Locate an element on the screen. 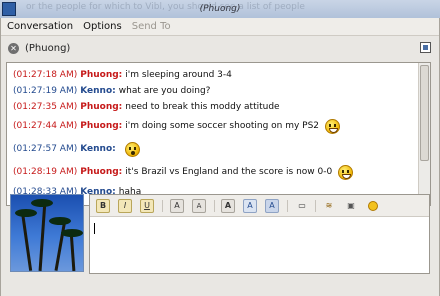 Image resolution: width=440 pixels, height=296 pixels. bold-icon: B is located at coordinates (103, 206).